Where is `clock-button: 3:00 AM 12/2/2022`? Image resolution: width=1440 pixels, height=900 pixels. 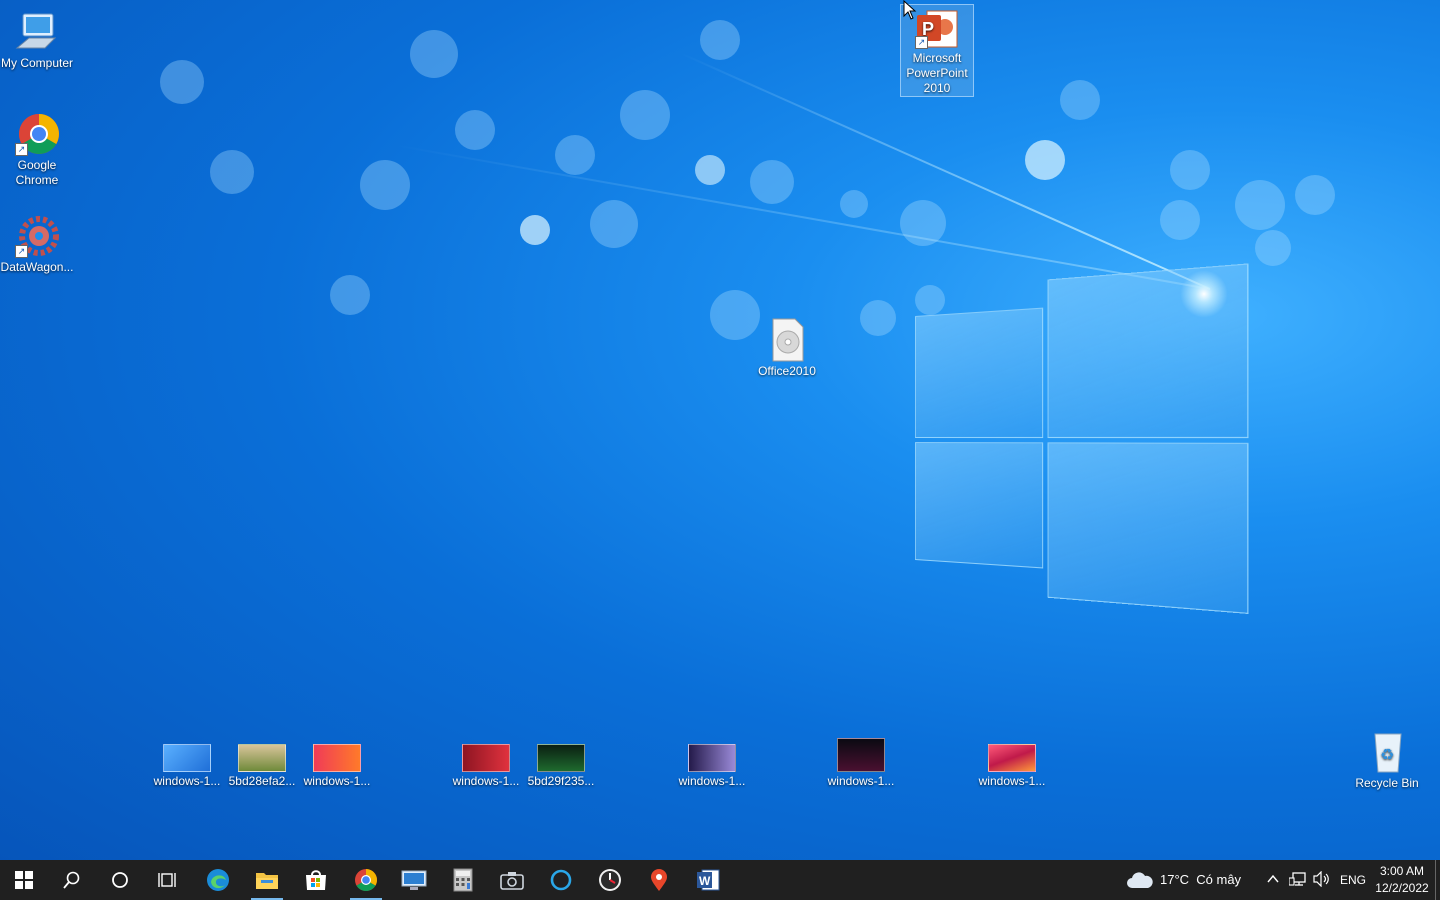 clock-button: 3:00 AM 12/2/2022 is located at coordinates (1402, 880).